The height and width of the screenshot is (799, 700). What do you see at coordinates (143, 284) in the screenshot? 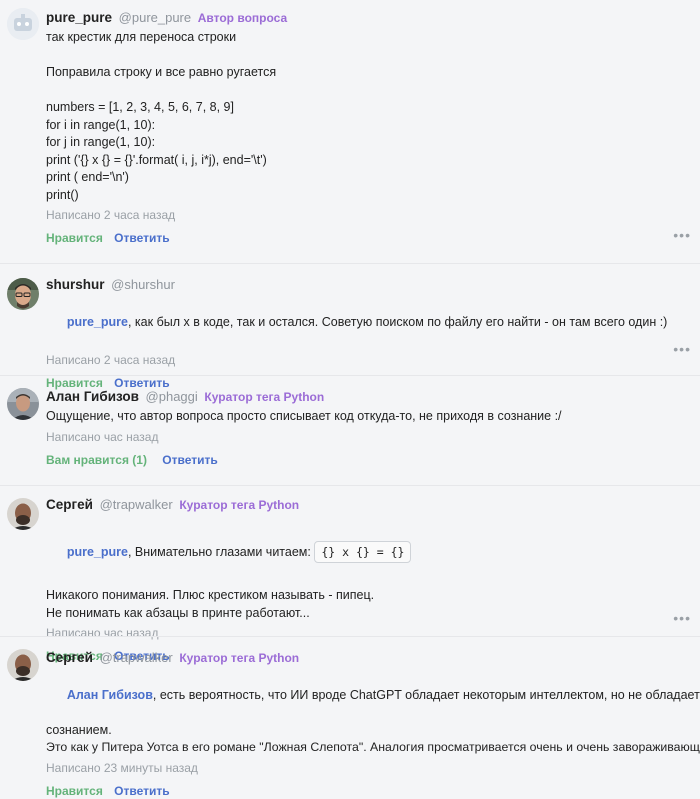
I see `author-nick: @shurshur` at bounding box center [143, 284].